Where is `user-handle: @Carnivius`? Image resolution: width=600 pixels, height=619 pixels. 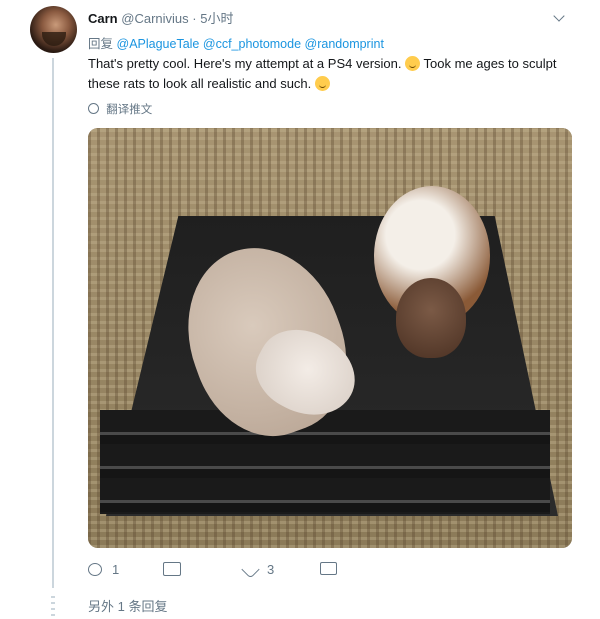
user-handle: @Carnivius is located at coordinates (154, 18).